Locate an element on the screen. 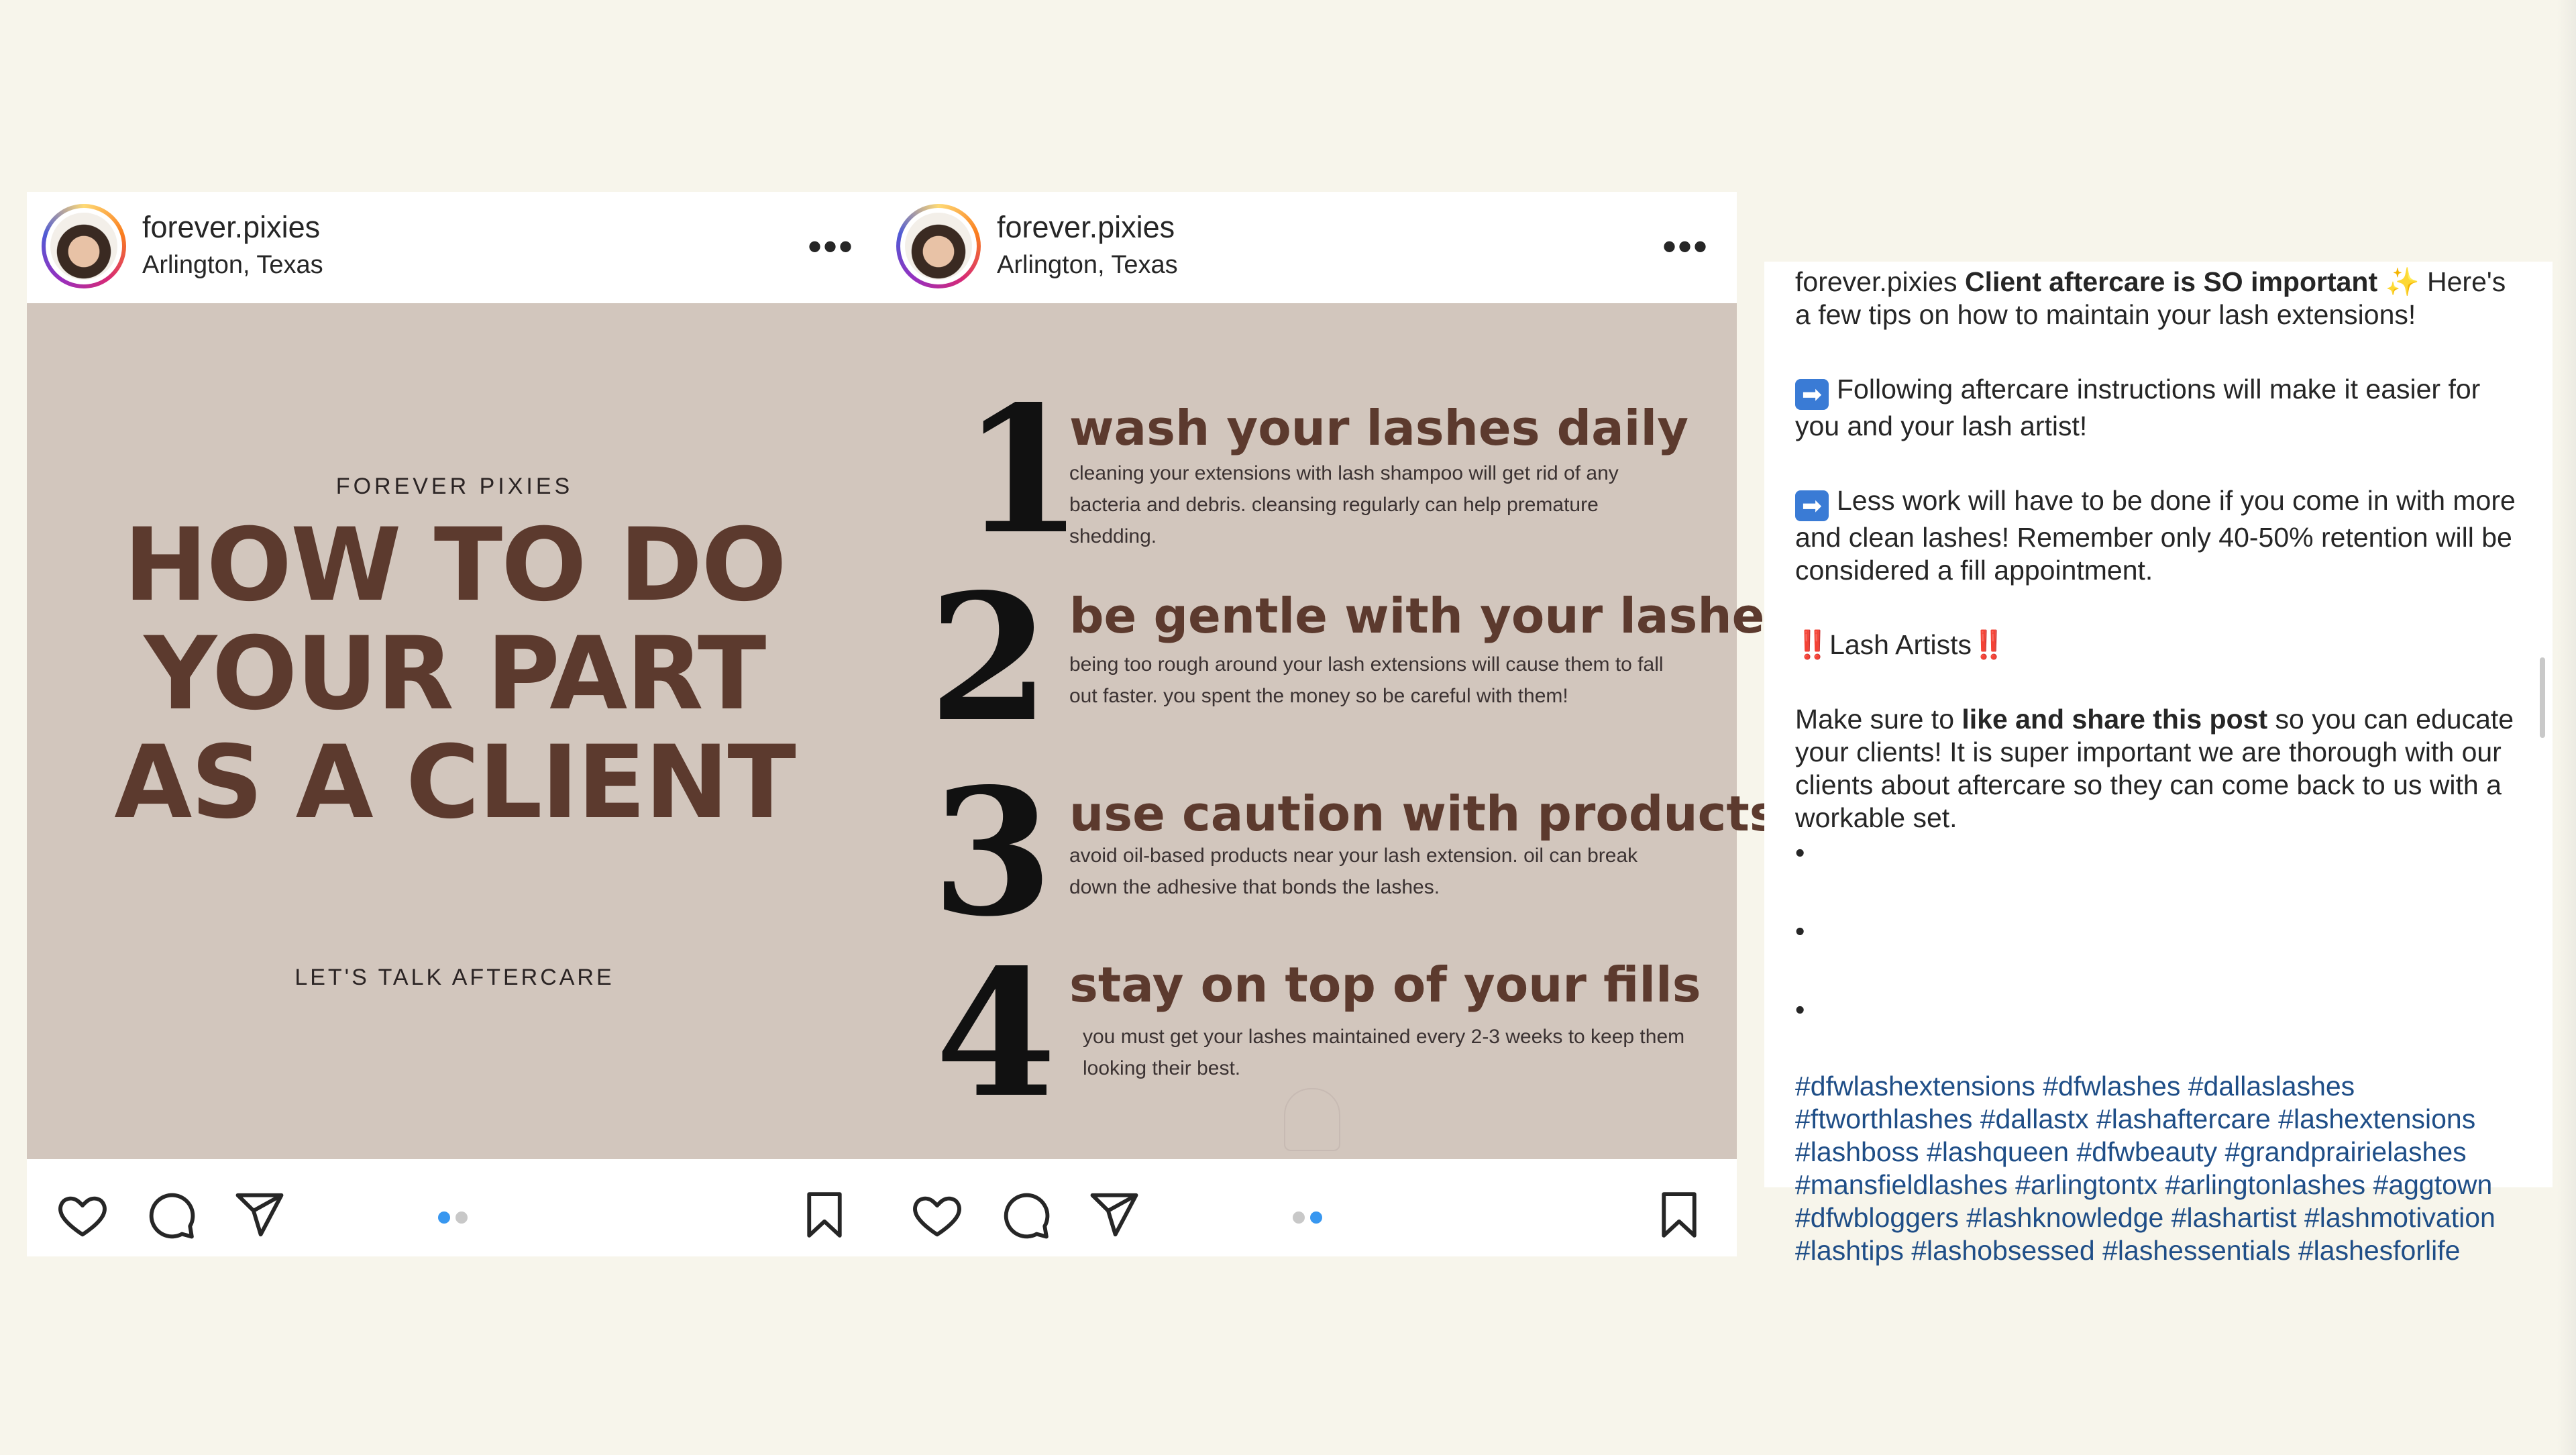 Image resolution: width=2576 pixels, height=1455 pixels. step-title: be gentle with your lashes is located at coordinates (1431, 616).